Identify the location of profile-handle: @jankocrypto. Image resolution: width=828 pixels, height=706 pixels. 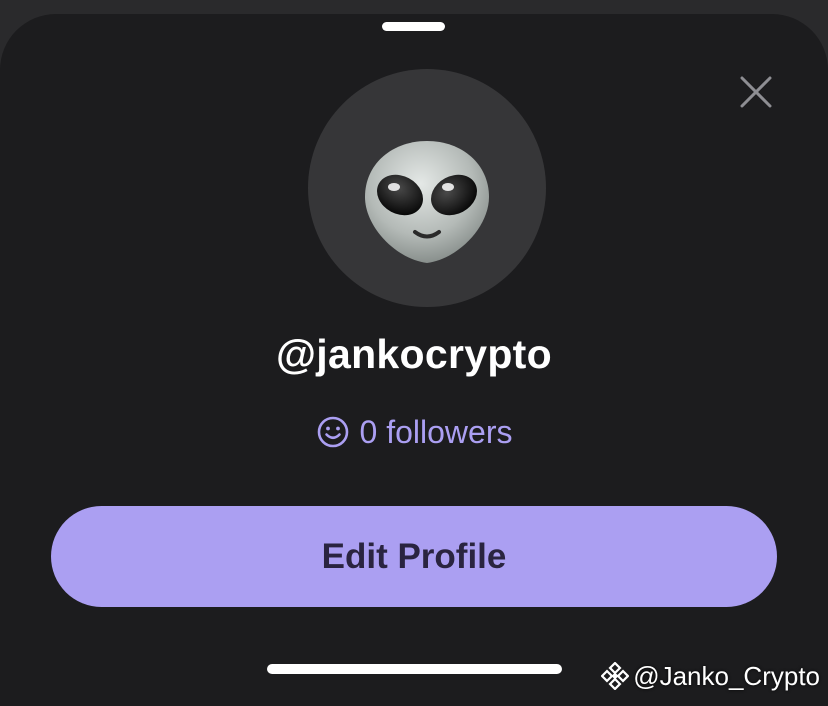
(414, 354).